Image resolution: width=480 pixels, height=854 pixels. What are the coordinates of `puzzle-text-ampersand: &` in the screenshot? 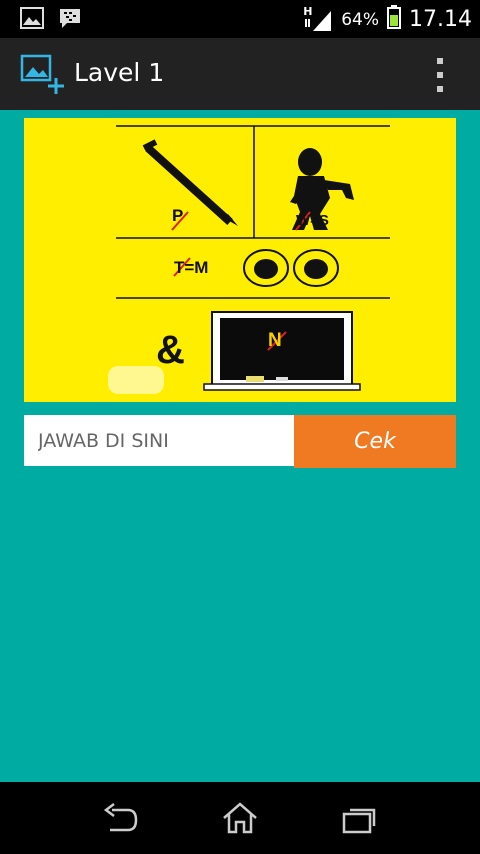 It's located at (170, 350).